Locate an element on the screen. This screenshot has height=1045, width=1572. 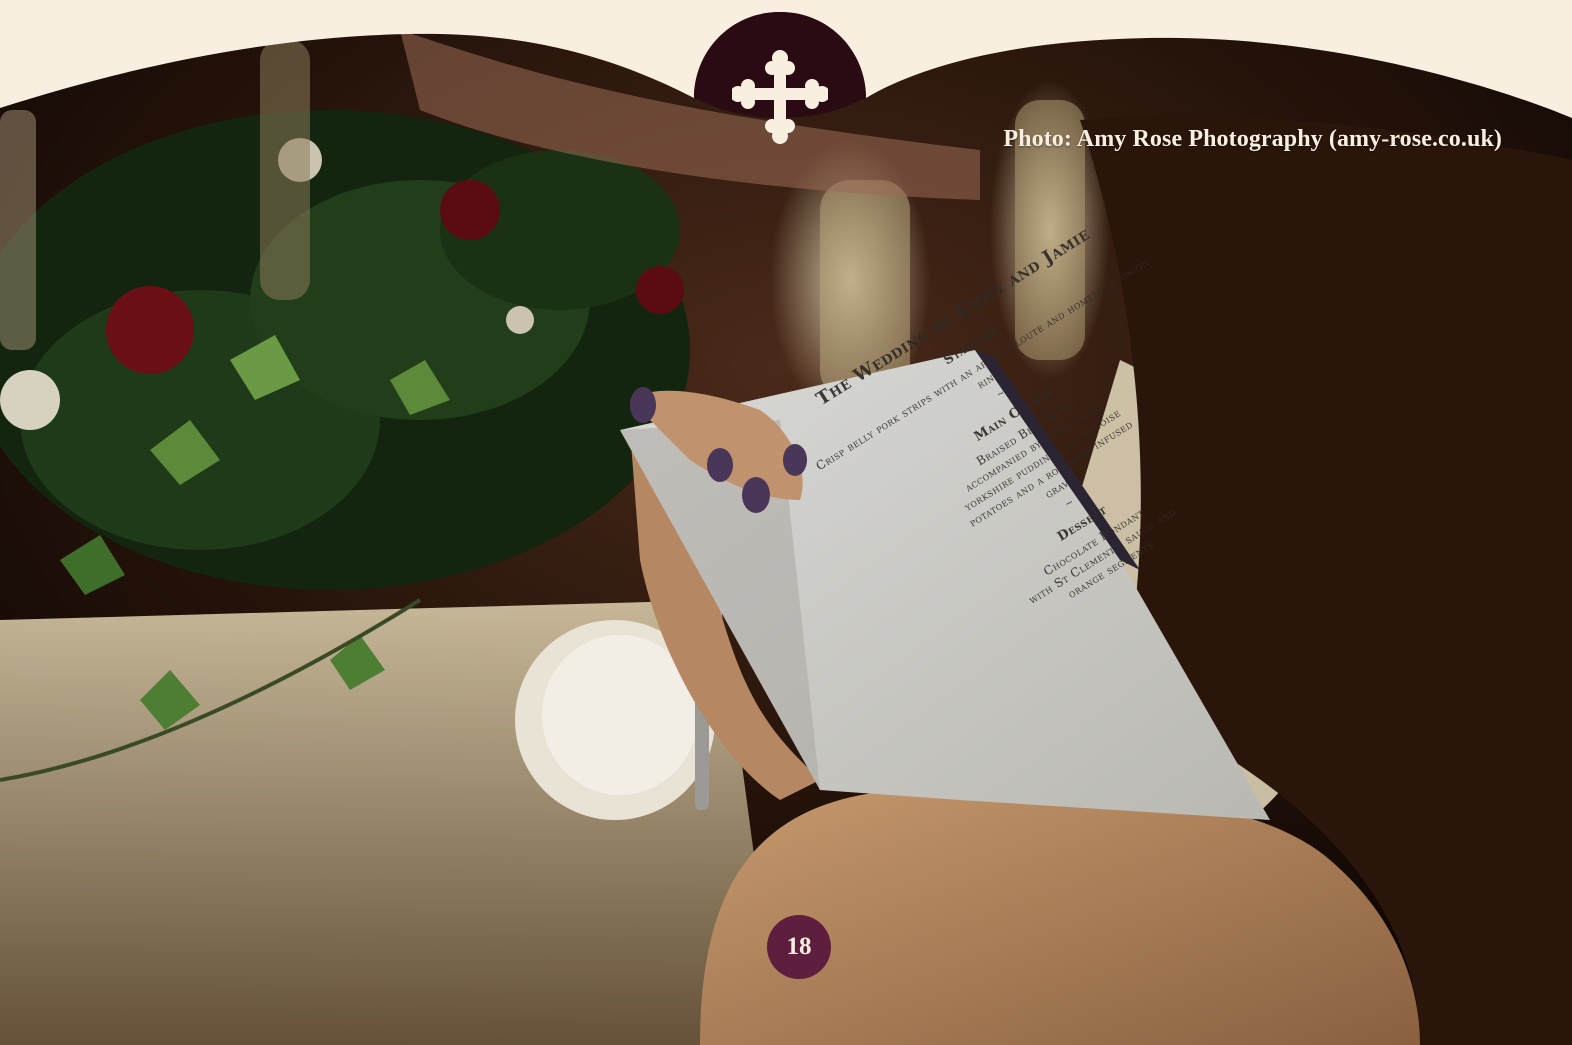
page-number: 18 is located at coordinates (799, 946).